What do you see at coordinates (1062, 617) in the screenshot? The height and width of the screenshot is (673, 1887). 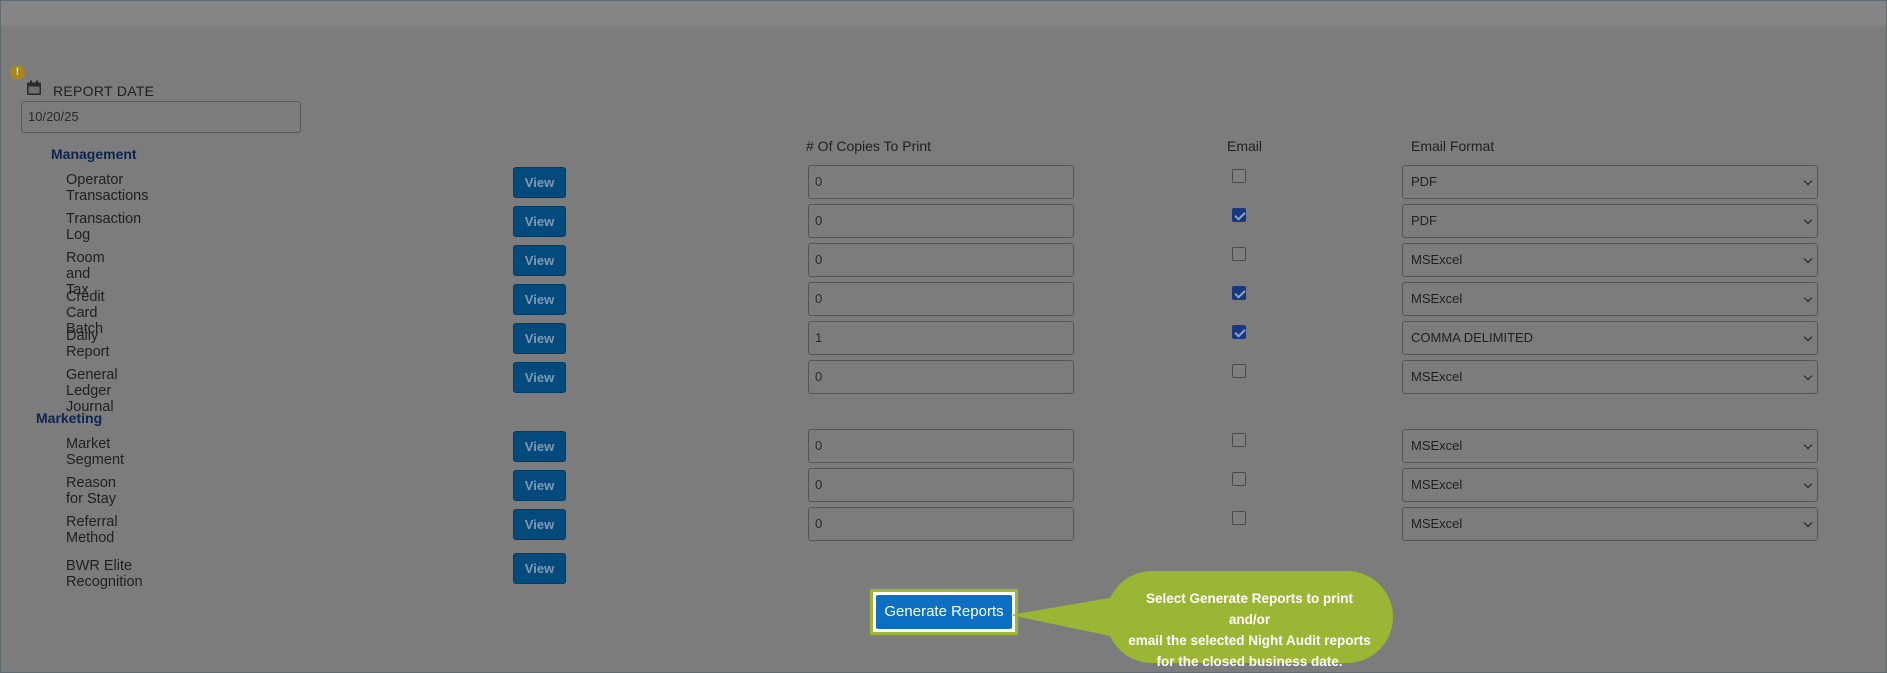 I see `tooltip-pointer` at bounding box center [1062, 617].